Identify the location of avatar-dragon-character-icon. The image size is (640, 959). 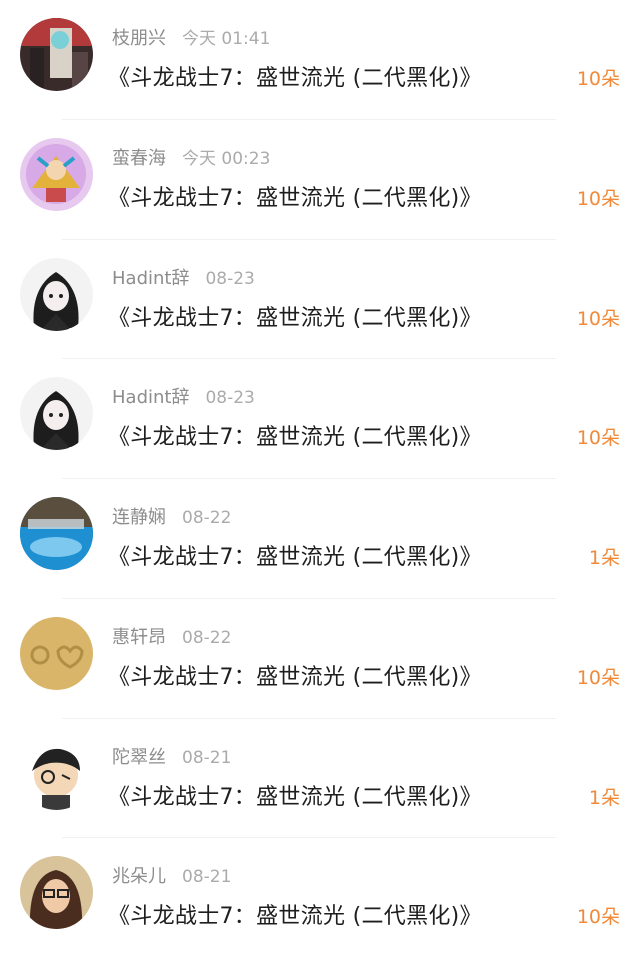
(56, 174).